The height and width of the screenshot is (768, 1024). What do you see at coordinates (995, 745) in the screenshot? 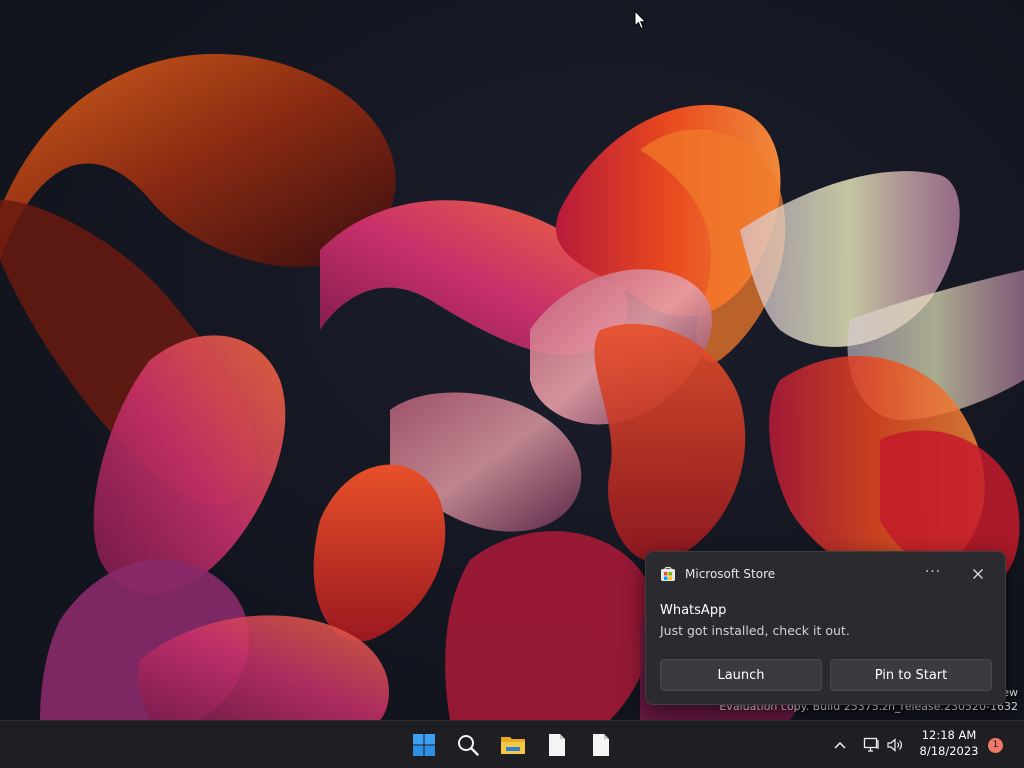
I see `notification-center-badge: 1` at bounding box center [995, 745].